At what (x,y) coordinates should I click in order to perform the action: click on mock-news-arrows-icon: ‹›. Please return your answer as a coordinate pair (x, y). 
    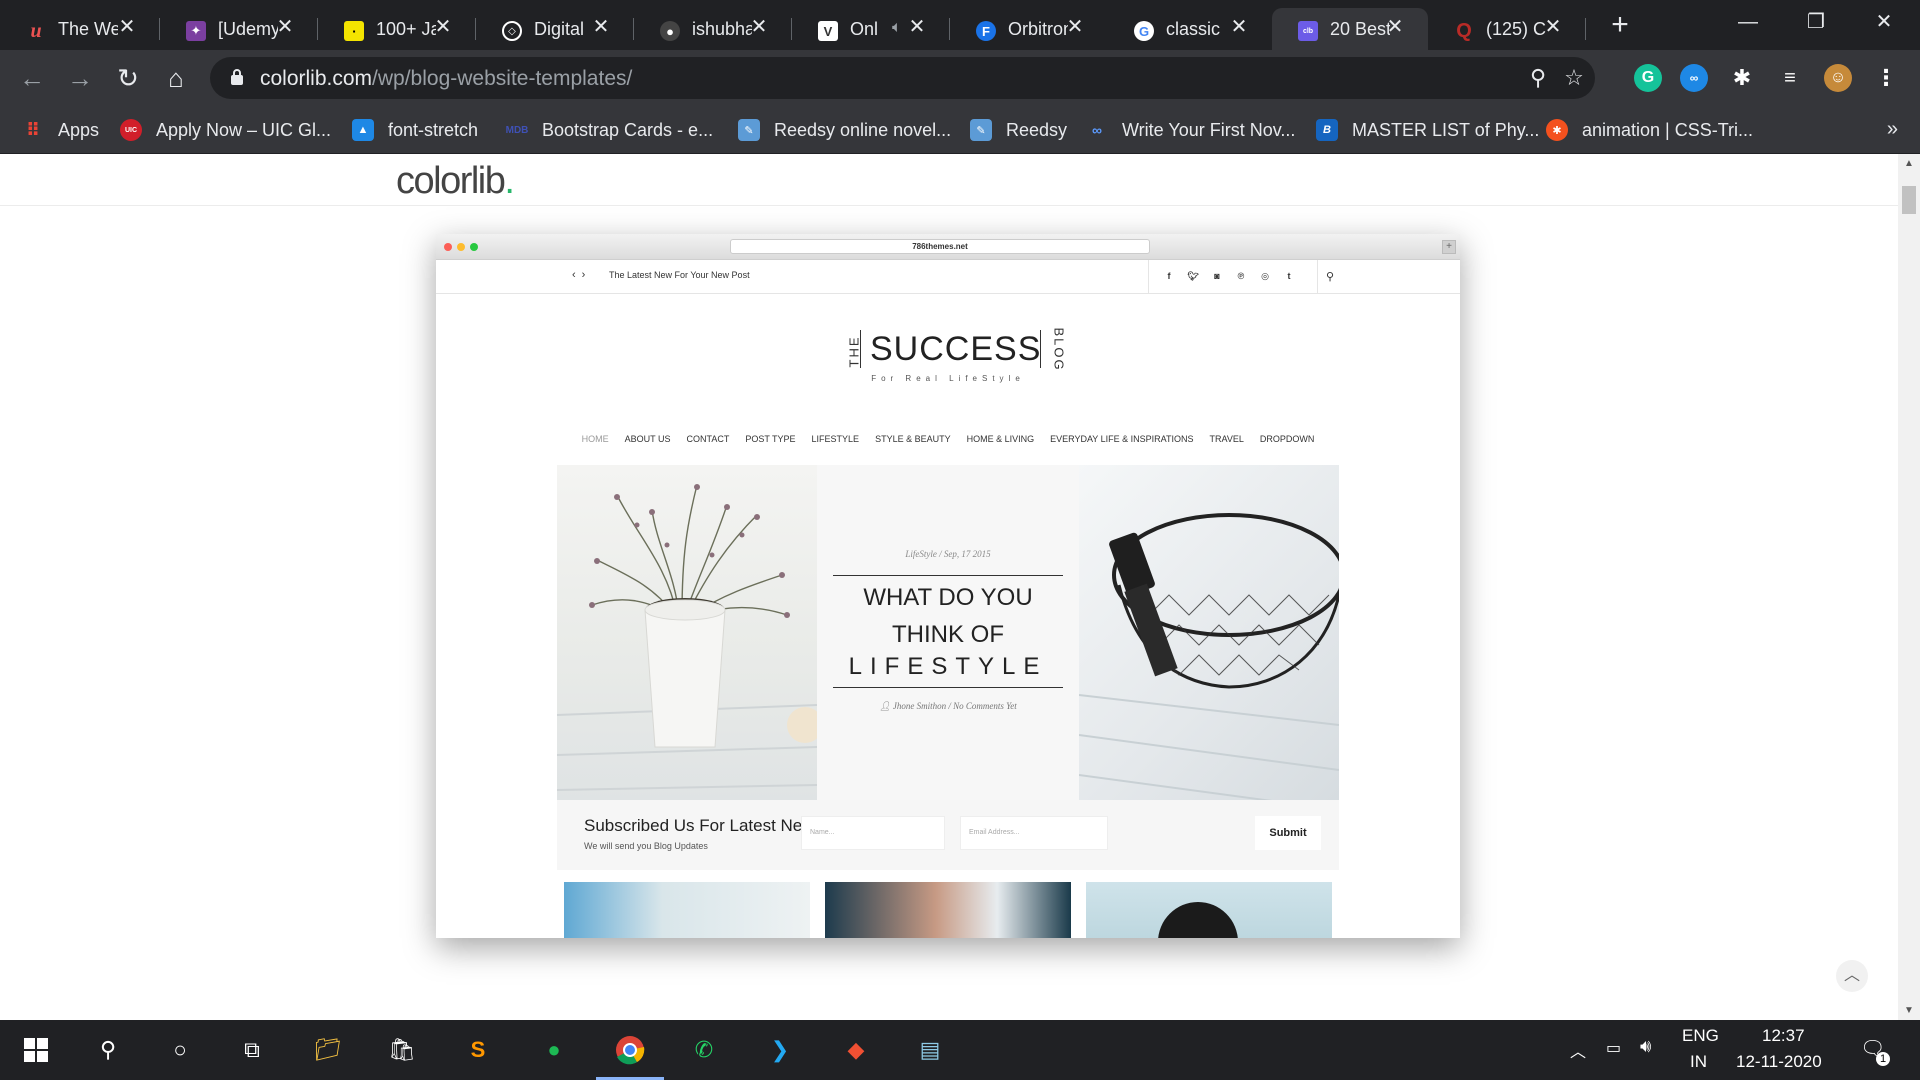
    Looking at the image, I should click on (582, 275).